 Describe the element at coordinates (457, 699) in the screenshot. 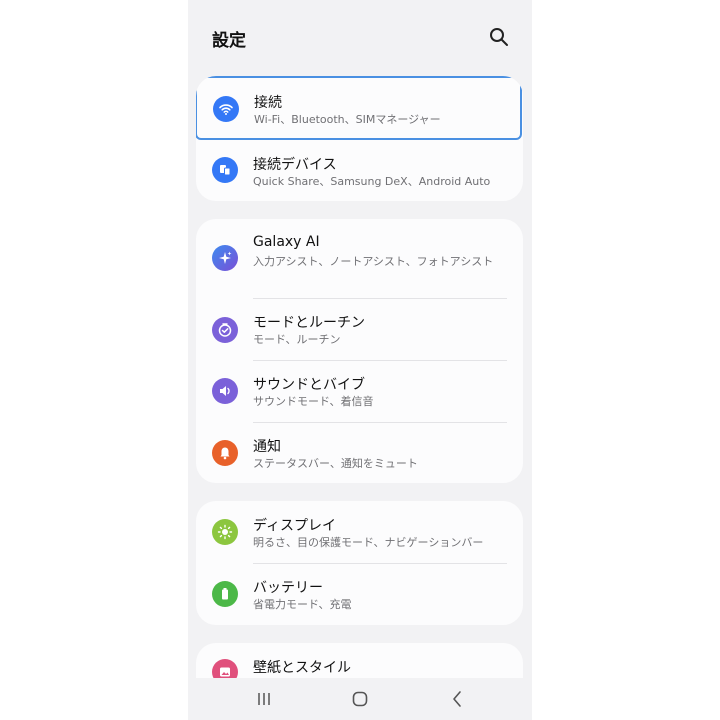

I see `back-icon` at that location.